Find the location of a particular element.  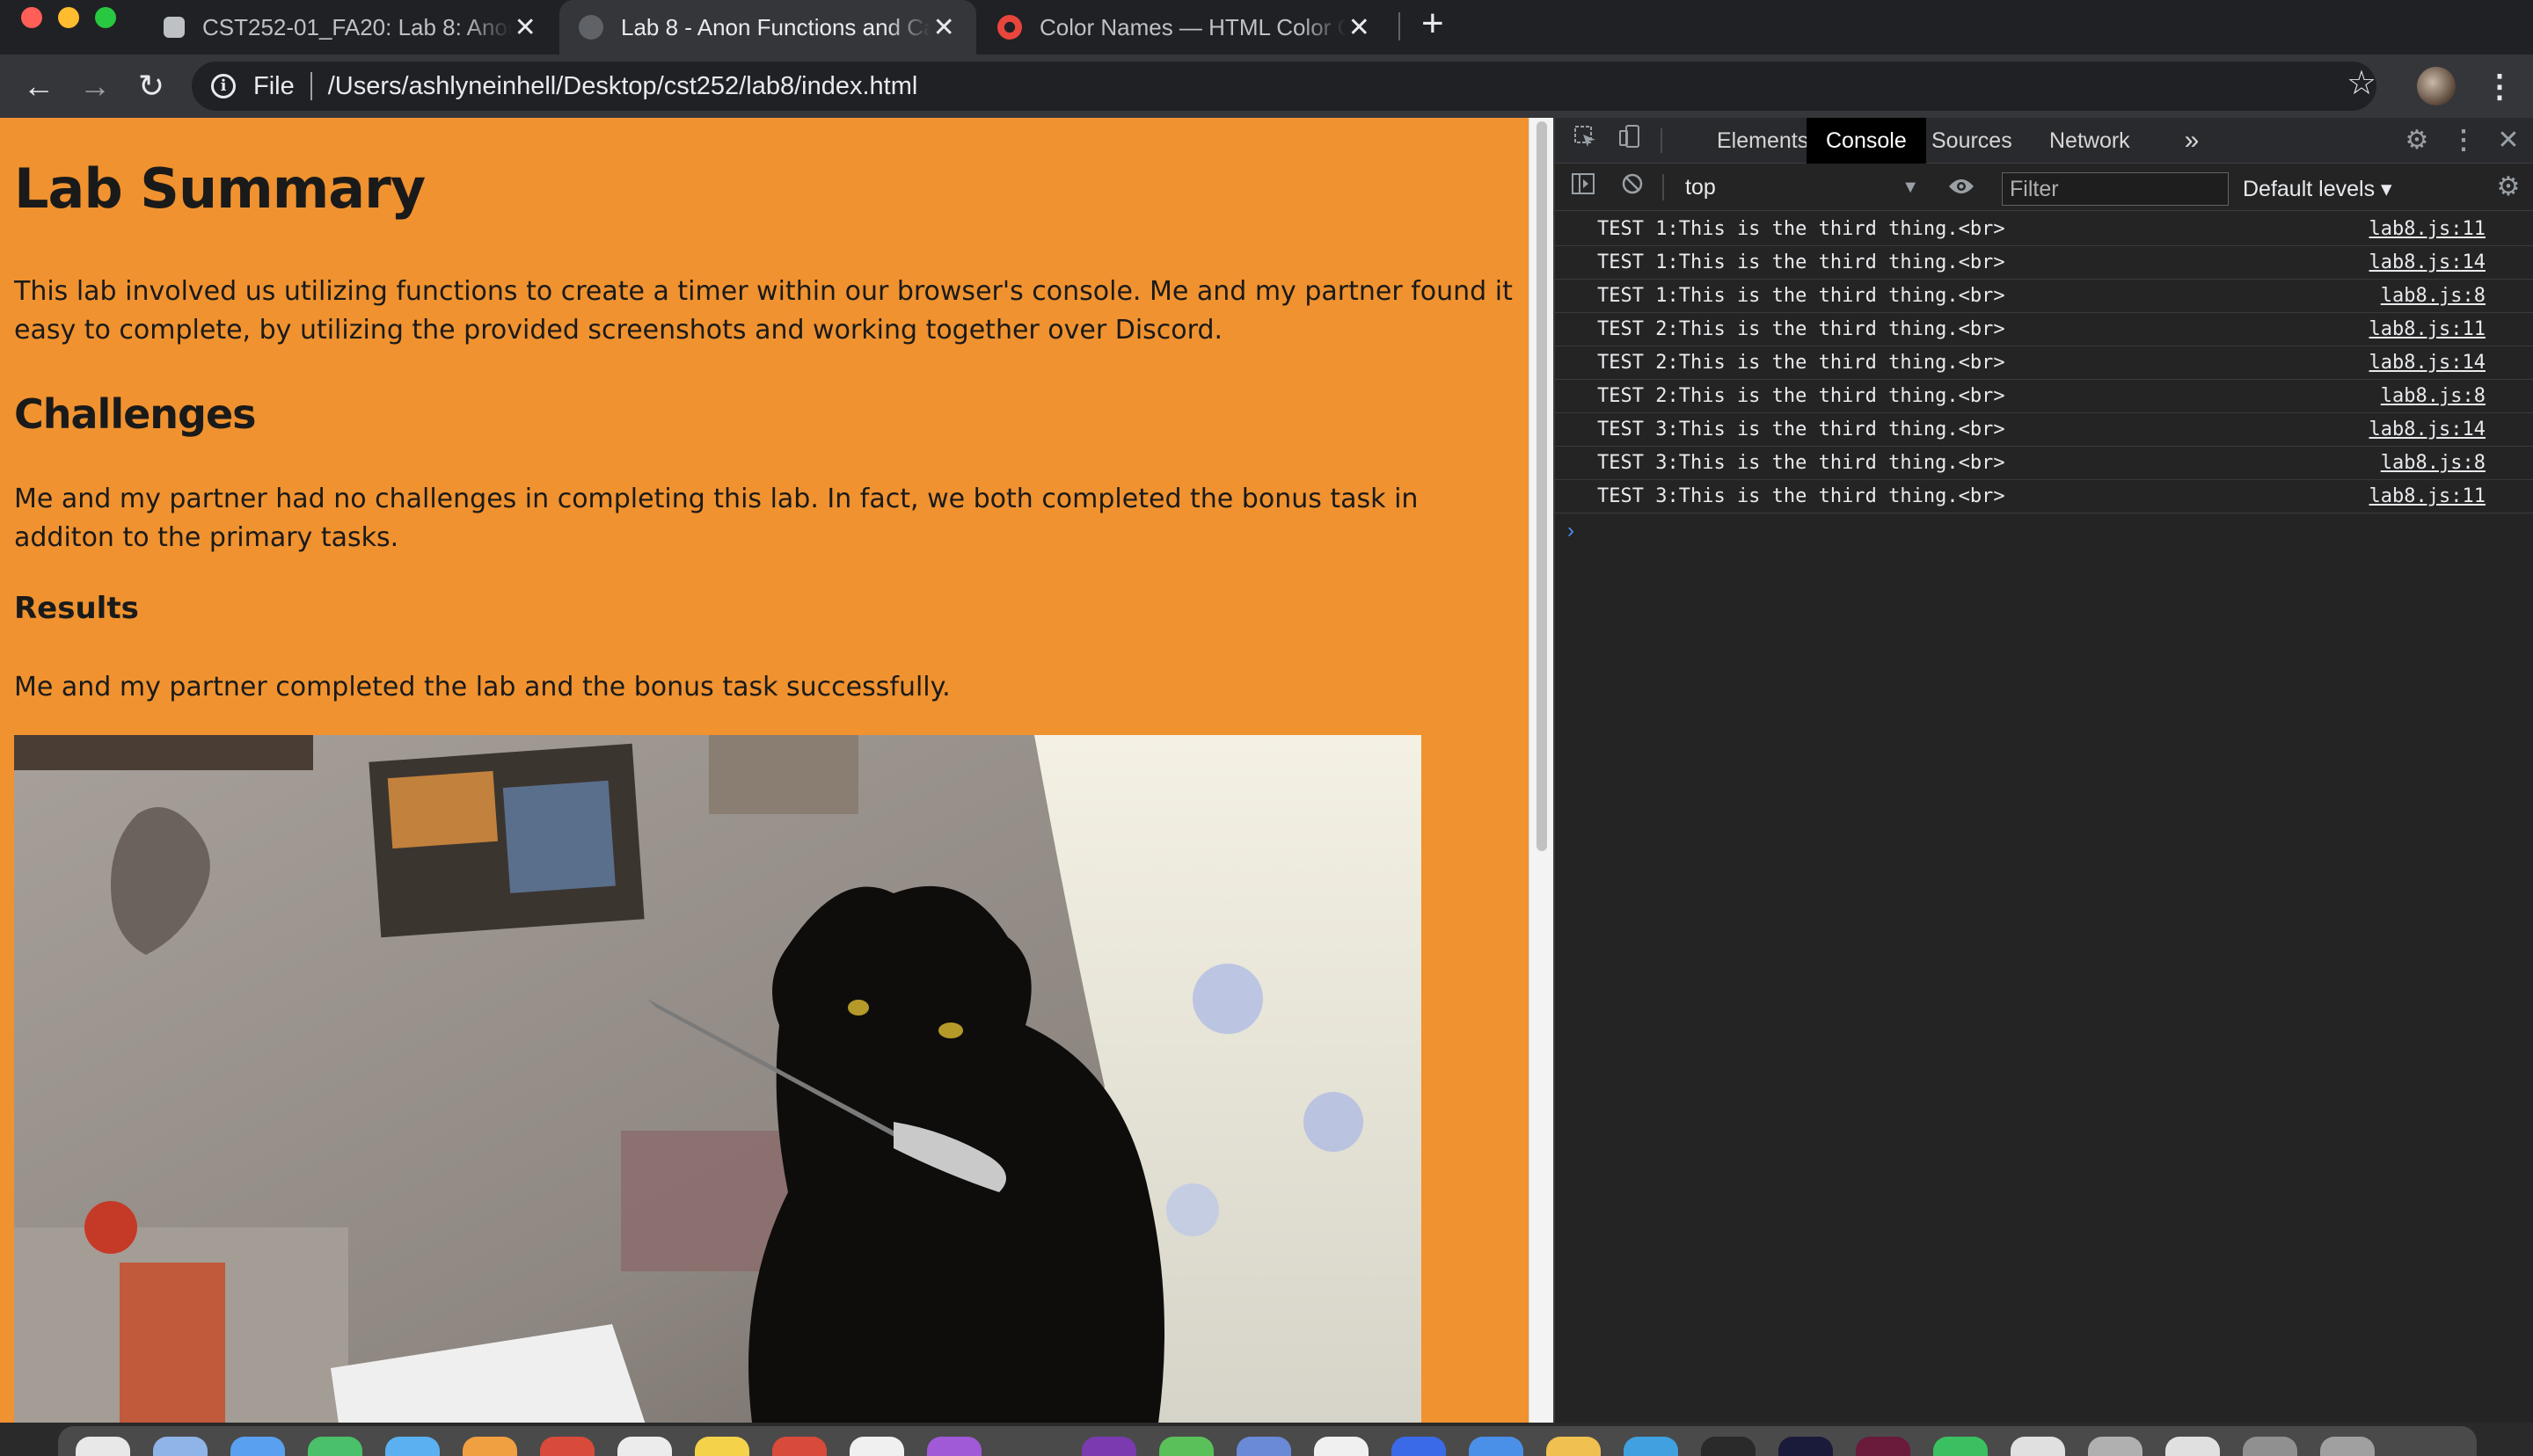

device-toolbar-icon is located at coordinates (1631, 141).